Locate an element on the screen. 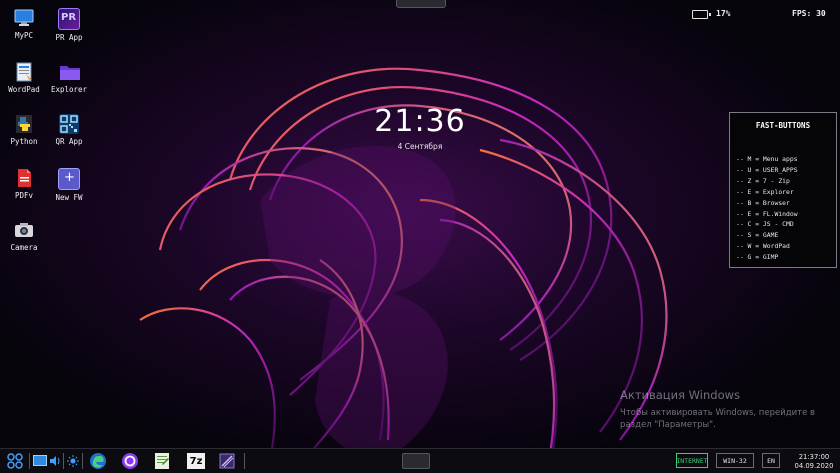 The width and height of the screenshot is (840, 473). battery-icon is located at coordinates (701, 14).